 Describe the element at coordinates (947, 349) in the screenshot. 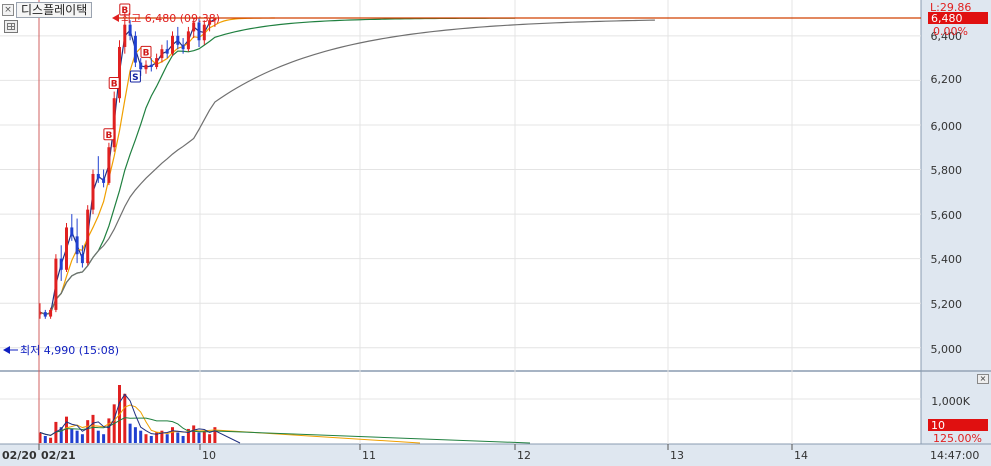

I see `price-tick: 5,000` at that location.